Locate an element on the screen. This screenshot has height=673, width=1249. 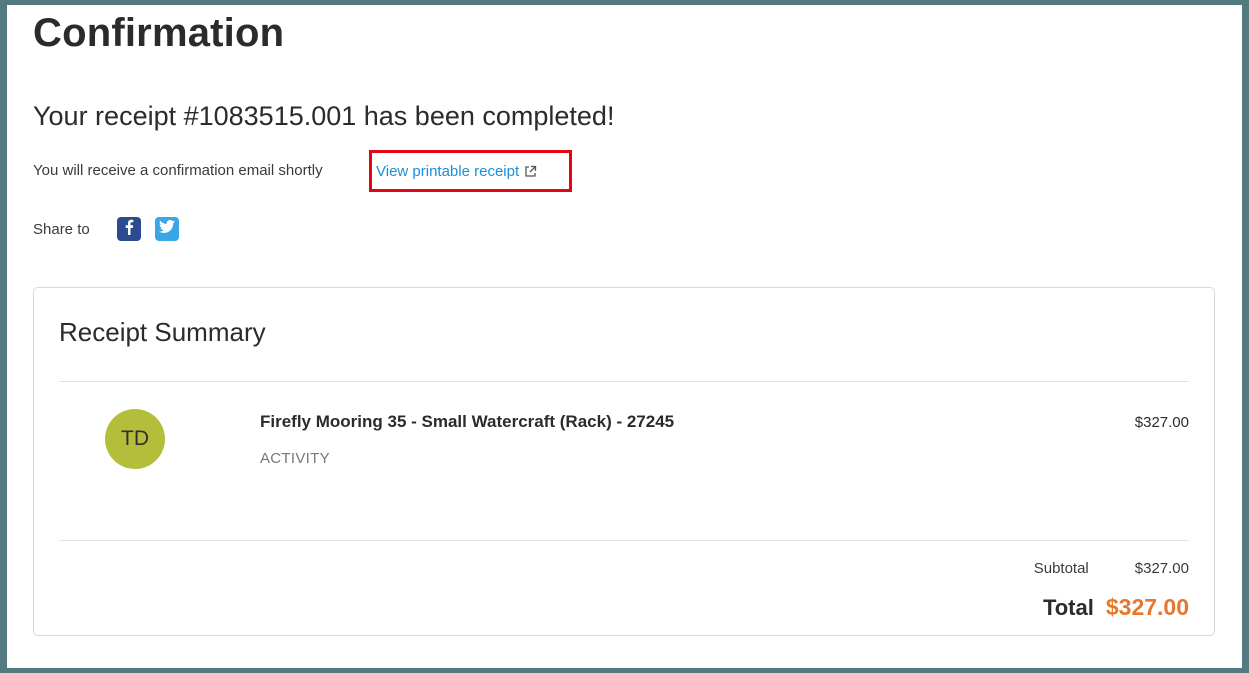
receipt-summary-title: Receipt Summary is located at coordinates (162, 332).